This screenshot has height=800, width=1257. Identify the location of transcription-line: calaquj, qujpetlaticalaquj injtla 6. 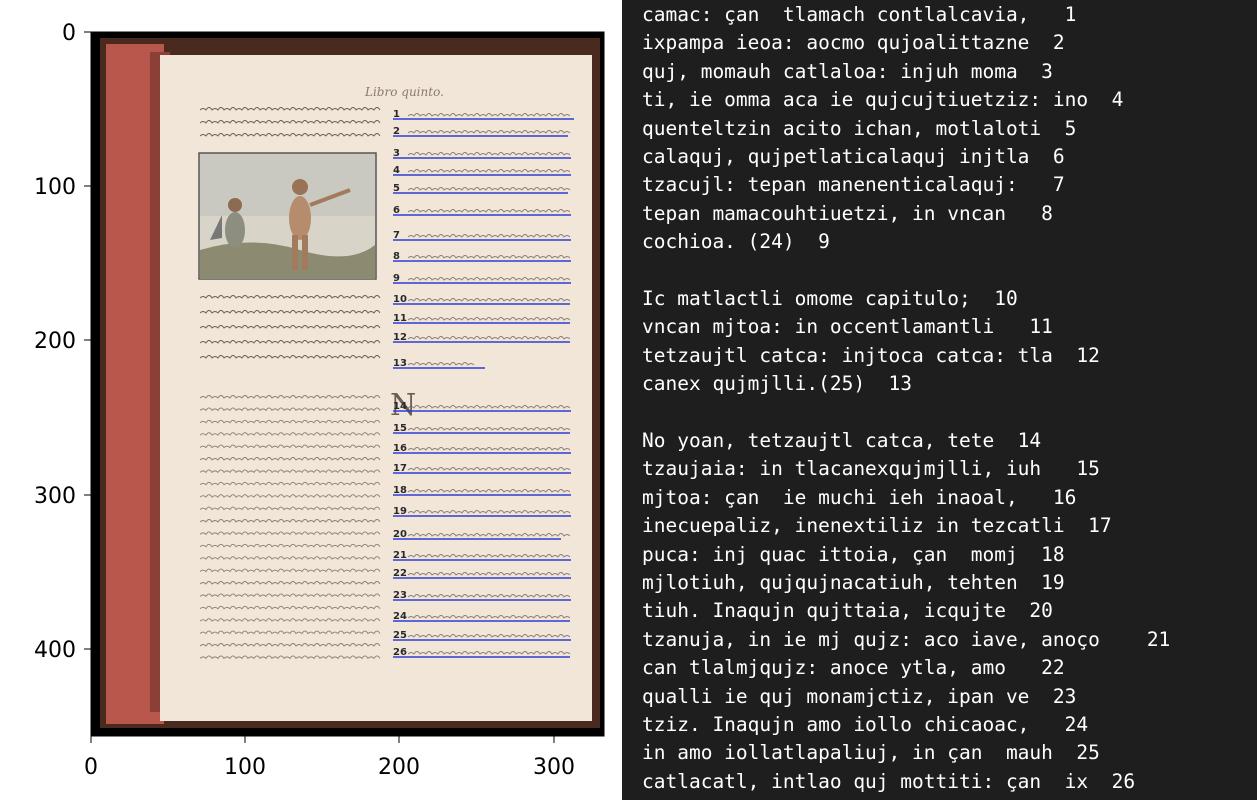
(853, 156).